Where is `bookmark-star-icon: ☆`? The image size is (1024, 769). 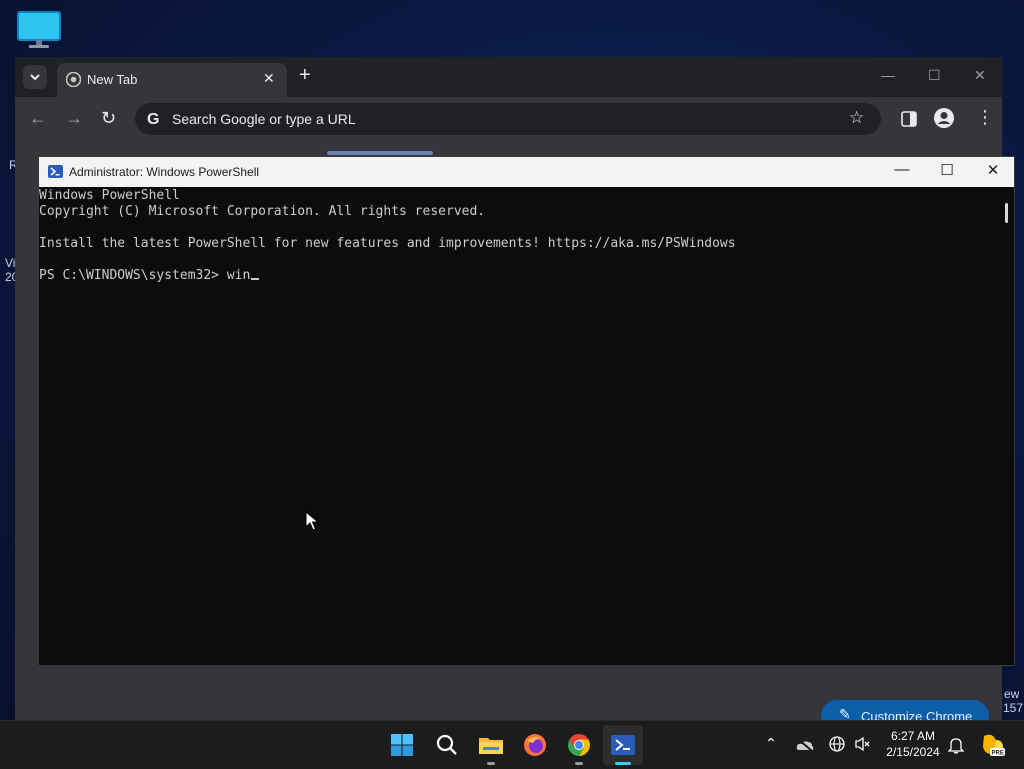 bookmark-star-icon: ☆ is located at coordinates (856, 118).